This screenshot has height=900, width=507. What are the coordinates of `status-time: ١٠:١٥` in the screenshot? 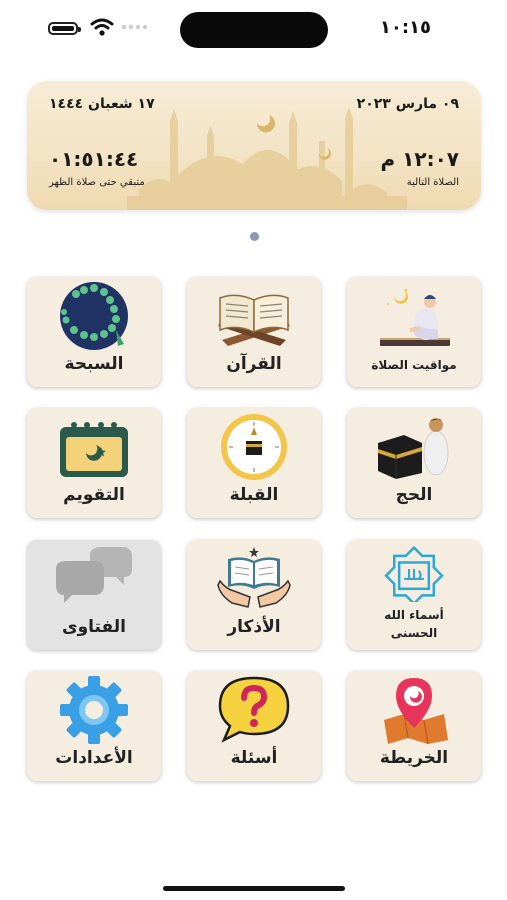 It's located at (405, 27).